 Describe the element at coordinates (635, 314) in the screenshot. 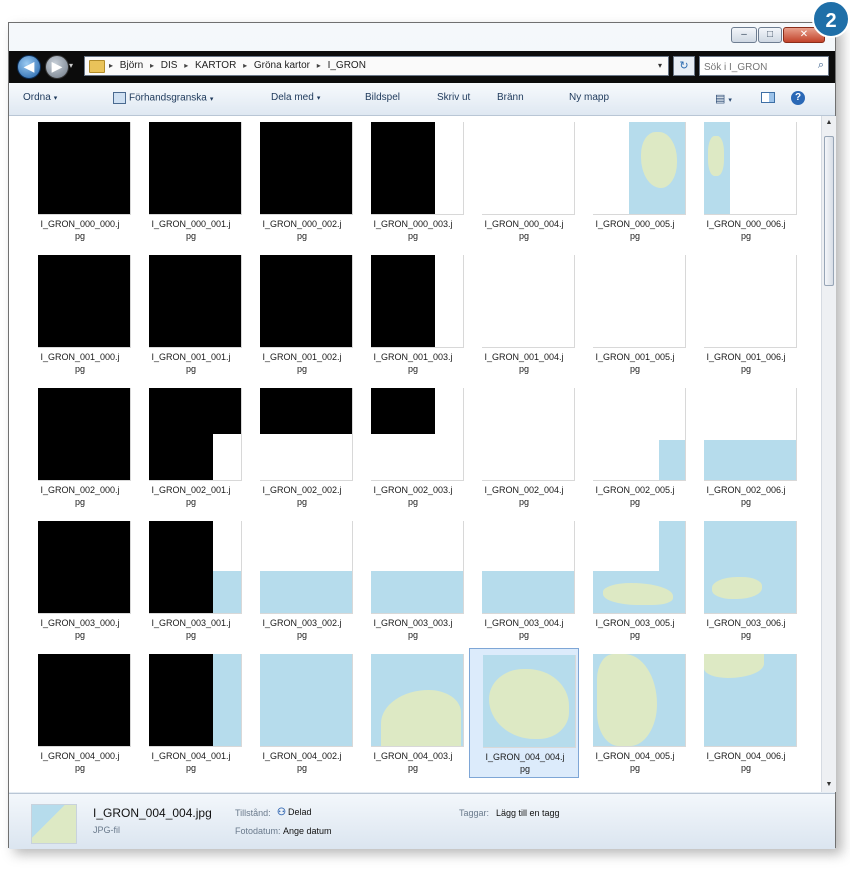

I see `file-item-001-005: I_GRON_001_005.j pg` at that location.